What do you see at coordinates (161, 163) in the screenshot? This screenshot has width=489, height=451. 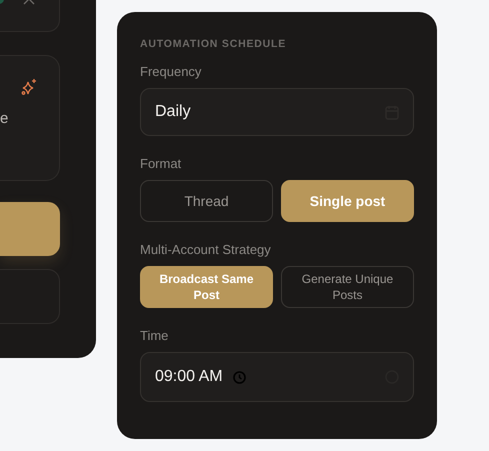 I see `field-label: Format` at bounding box center [161, 163].